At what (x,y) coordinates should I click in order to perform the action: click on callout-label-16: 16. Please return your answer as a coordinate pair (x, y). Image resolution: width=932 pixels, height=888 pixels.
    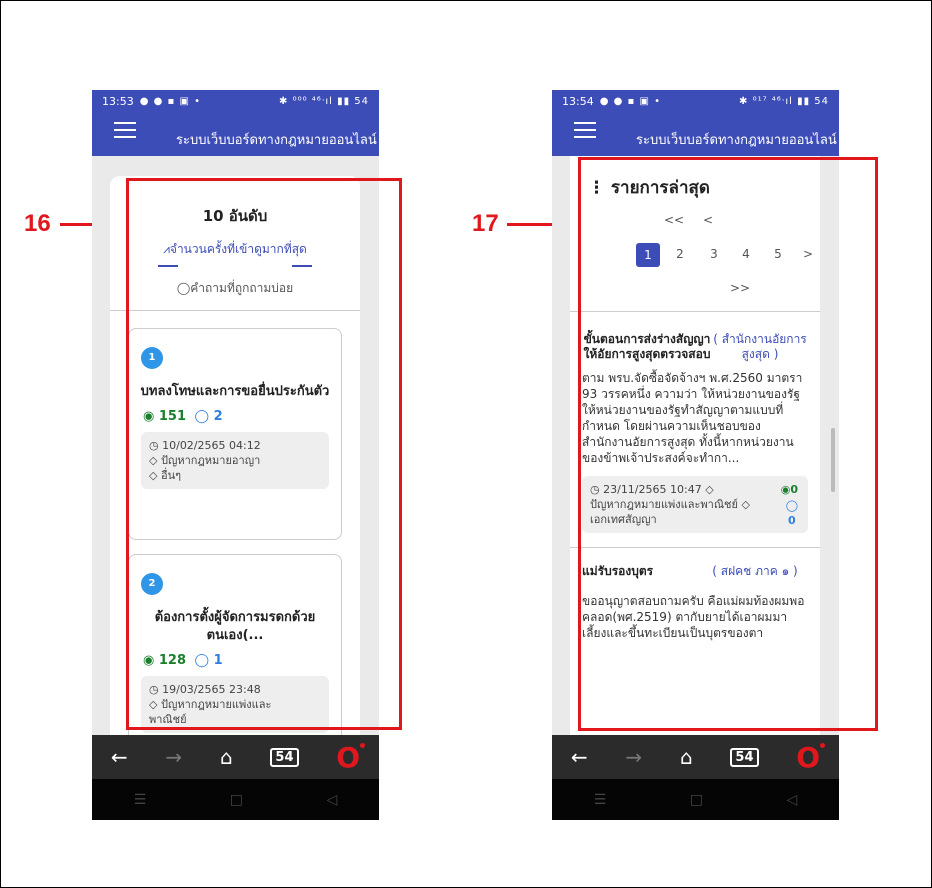
    Looking at the image, I should click on (37, 223).